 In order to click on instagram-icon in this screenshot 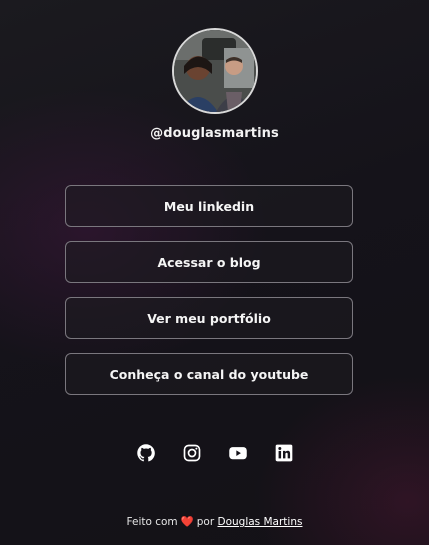, I will do `click(192, 453)`.